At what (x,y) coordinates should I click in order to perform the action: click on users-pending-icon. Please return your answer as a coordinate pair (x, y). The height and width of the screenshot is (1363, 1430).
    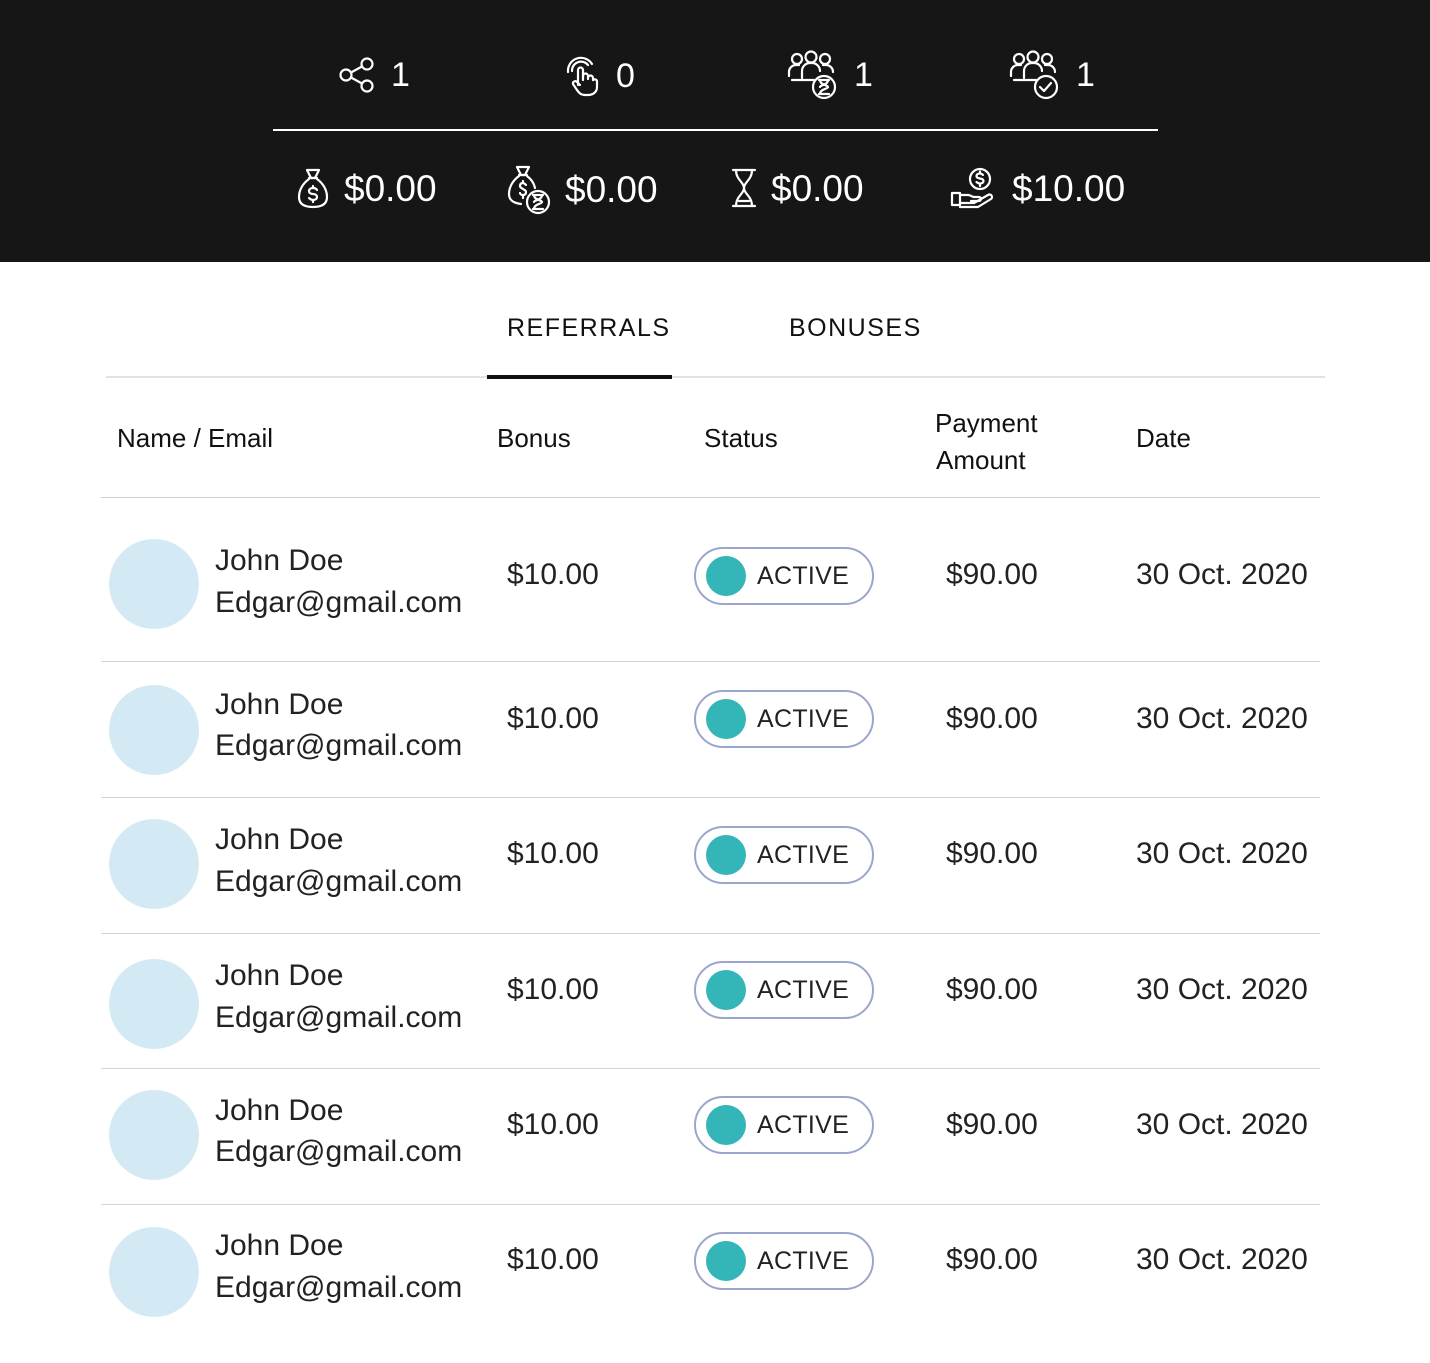
    Looking at the image, I should click on (813, 75).